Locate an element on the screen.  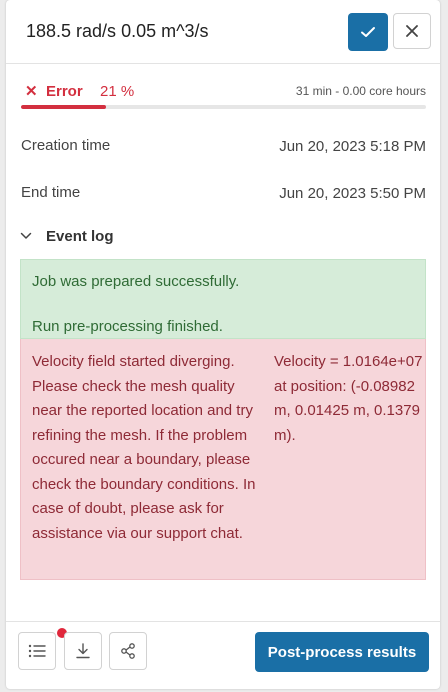
event-list-button is located at coordinates (37, 651).